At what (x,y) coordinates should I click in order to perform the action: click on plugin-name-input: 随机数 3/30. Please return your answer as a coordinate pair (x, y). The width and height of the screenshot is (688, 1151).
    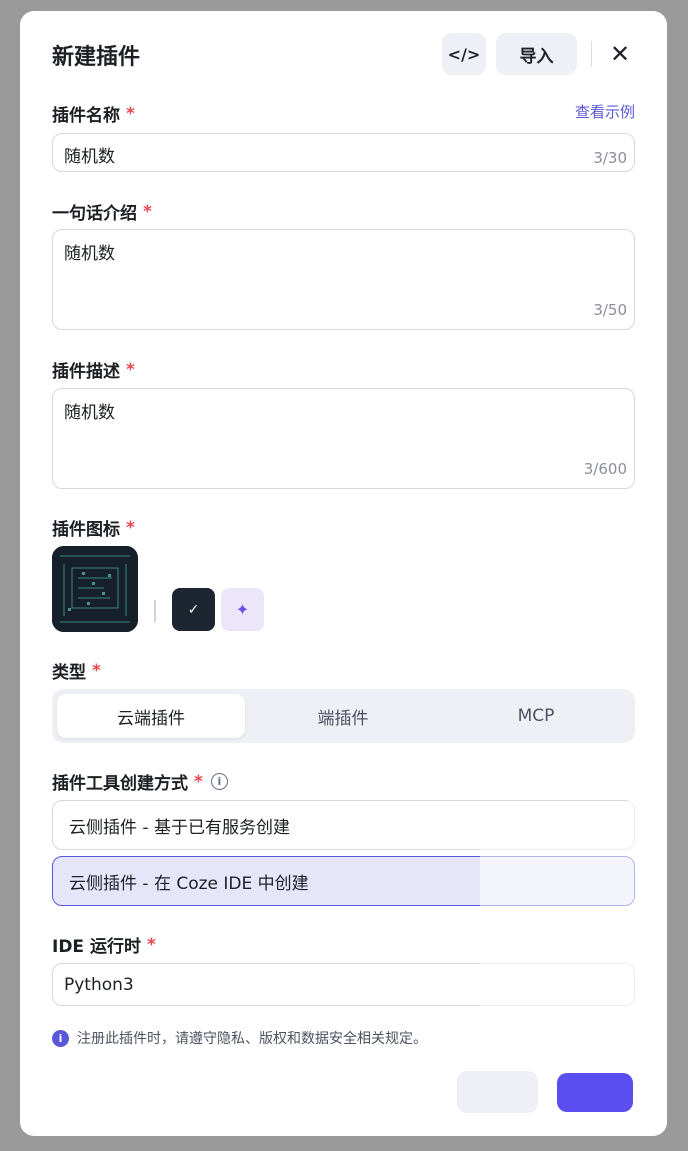
    Looking at the image, I should click on (343, 152).